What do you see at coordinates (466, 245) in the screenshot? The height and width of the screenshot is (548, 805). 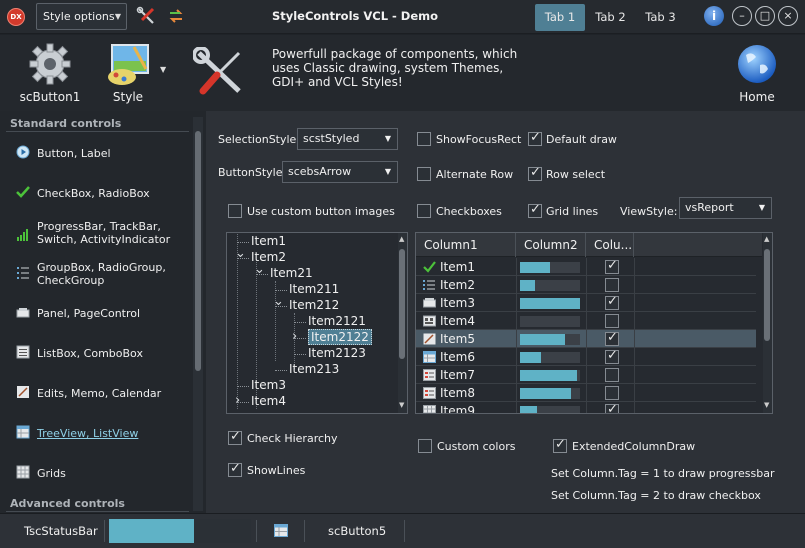 I see `column-header: Column1` at bounding box center [466, 245].